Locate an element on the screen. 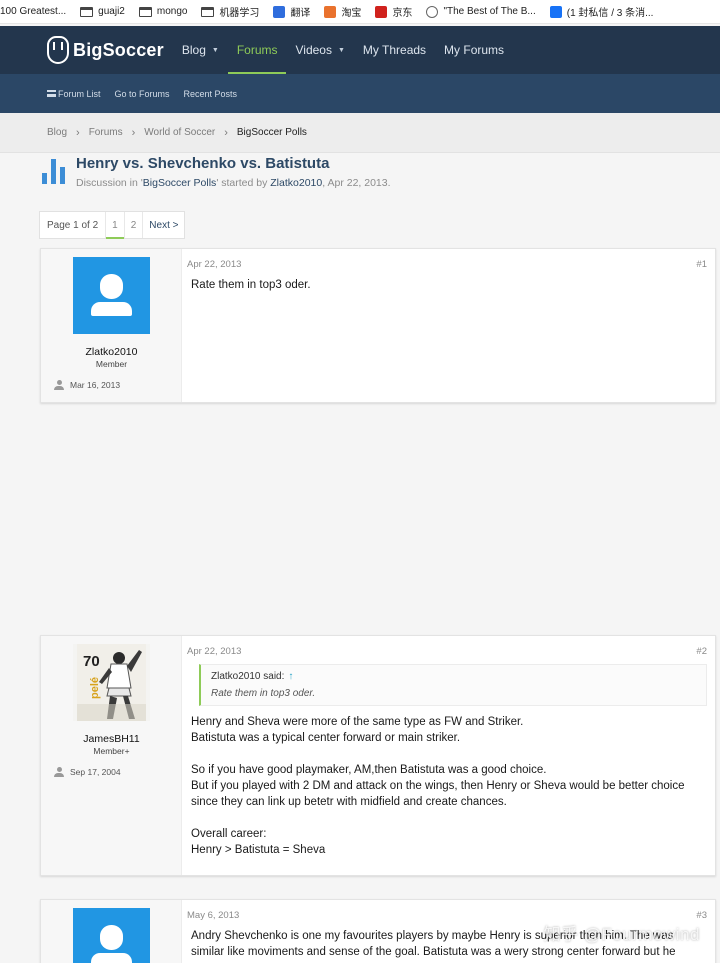 This screenshot has width=720, height=963. breadcrumb-item: BigSoccer Polls is located at coordinates (272, 132).